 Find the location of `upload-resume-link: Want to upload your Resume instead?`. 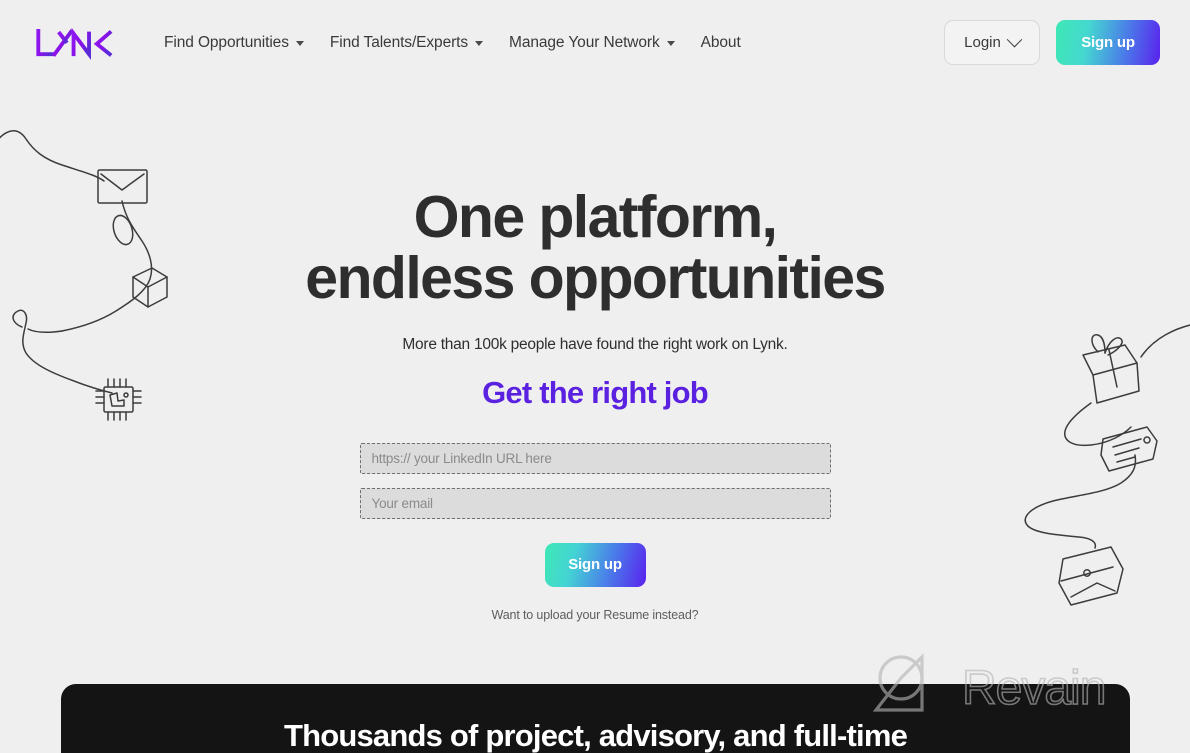

upload-resume-link: Want to upload your Resume instead? is located at coordinates (595, 615).